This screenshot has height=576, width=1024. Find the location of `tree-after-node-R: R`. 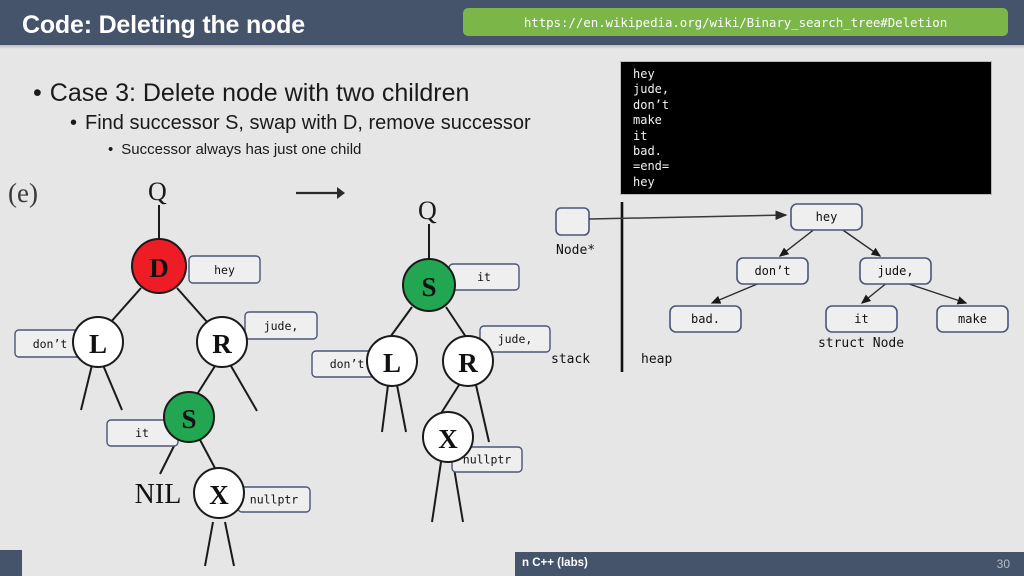

tree-after-node-R: R is located at coordinates (468, 361).